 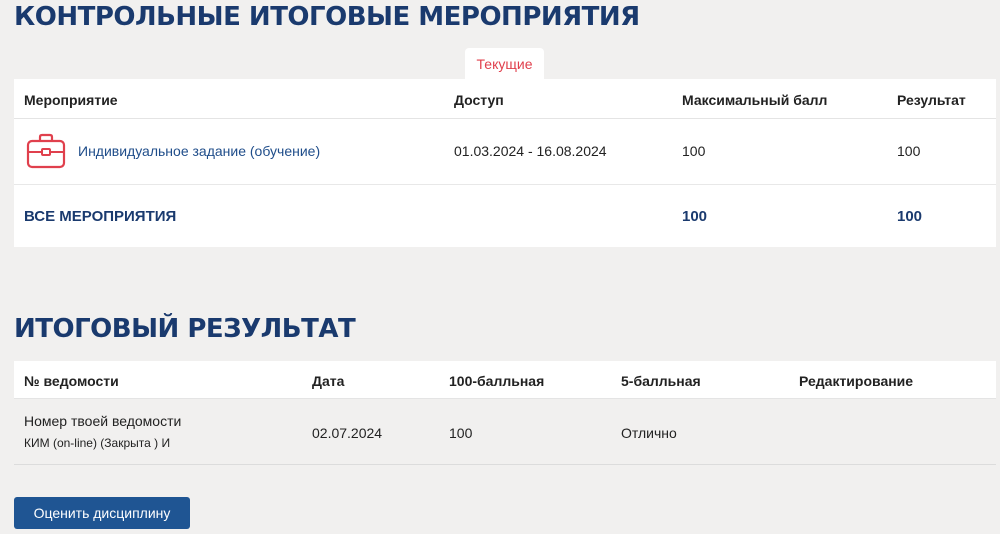 I want to click on tab-current: Текущие, so click(x=504, y=64).